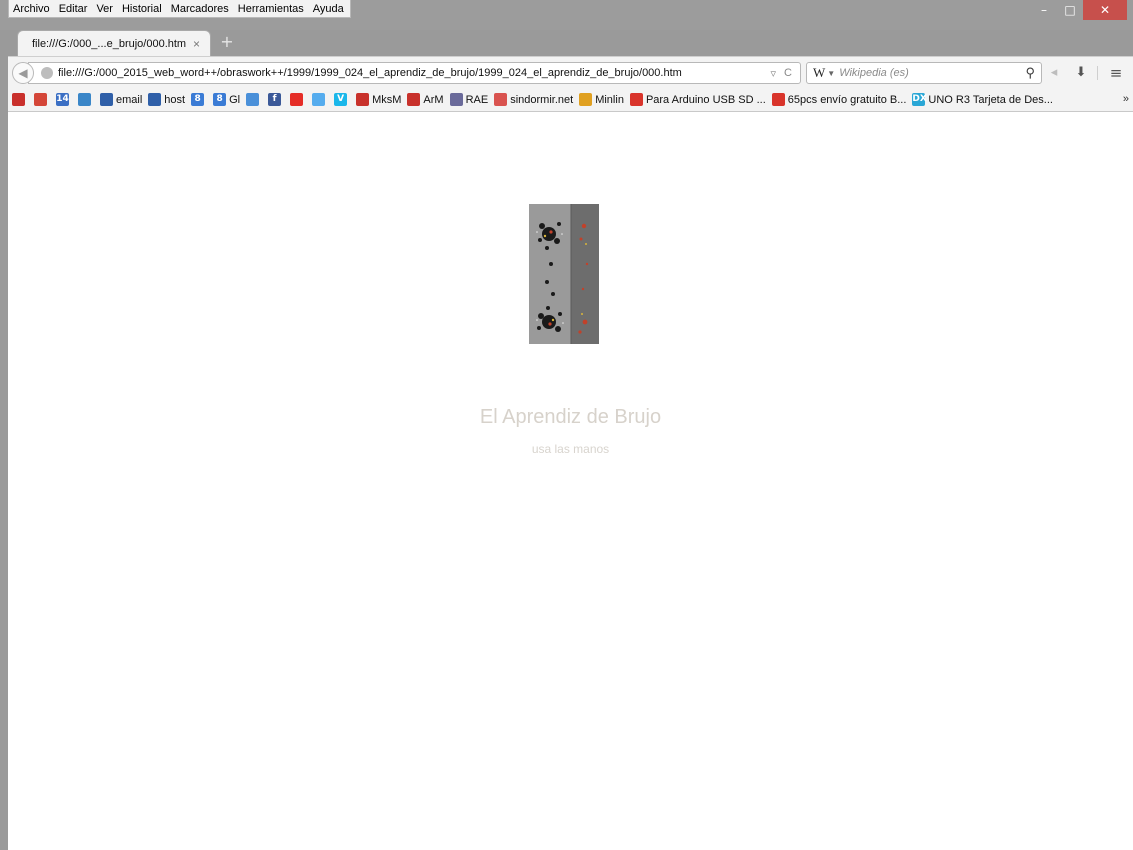  What do you see at coordinates (328, 9) in the screenshot?
I see `menu-ayuda: Ayuda` at bounding box center [328, 9].